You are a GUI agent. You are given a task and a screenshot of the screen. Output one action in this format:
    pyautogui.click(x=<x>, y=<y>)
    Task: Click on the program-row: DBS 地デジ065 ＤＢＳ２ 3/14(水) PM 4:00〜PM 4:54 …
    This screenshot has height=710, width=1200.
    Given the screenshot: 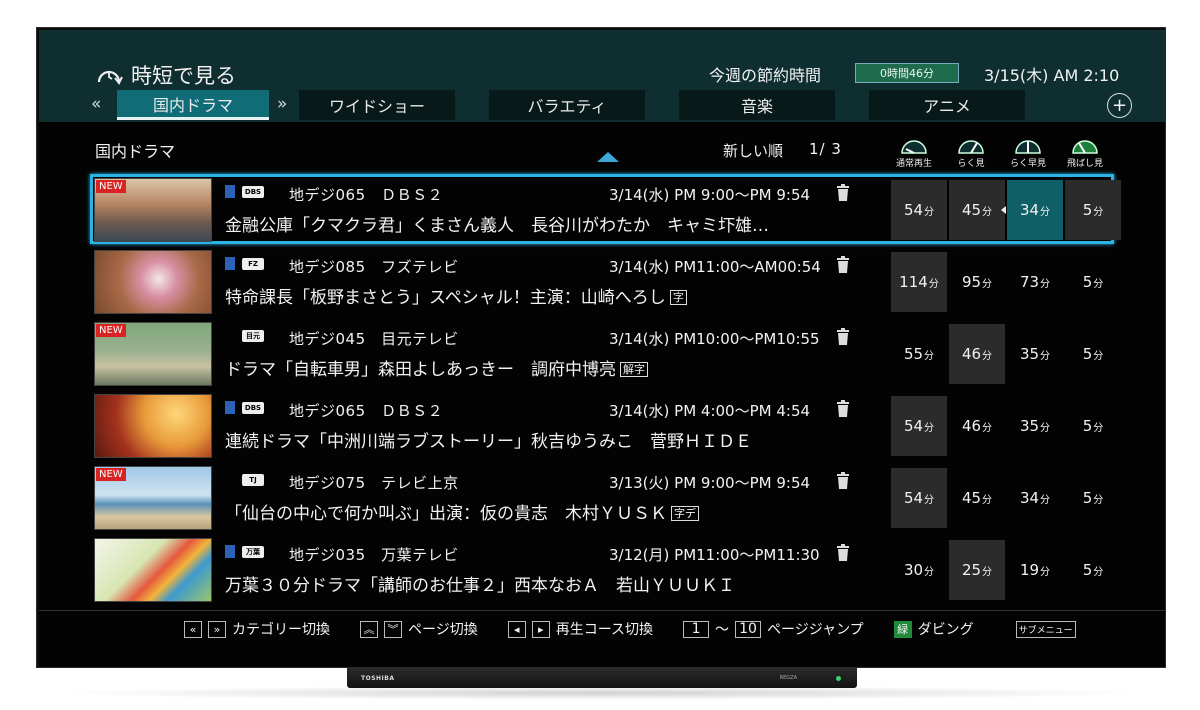 What is the action you would take?
    pyautogui.click(x=602, y=426)
    